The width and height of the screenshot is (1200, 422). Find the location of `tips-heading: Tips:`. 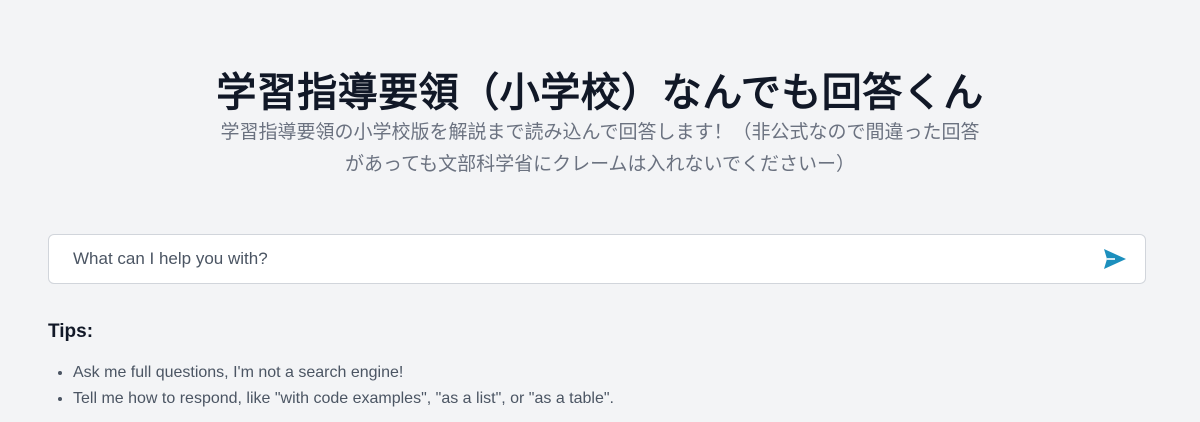

tips-heading: Tips: is located at coordinates (71, 331).